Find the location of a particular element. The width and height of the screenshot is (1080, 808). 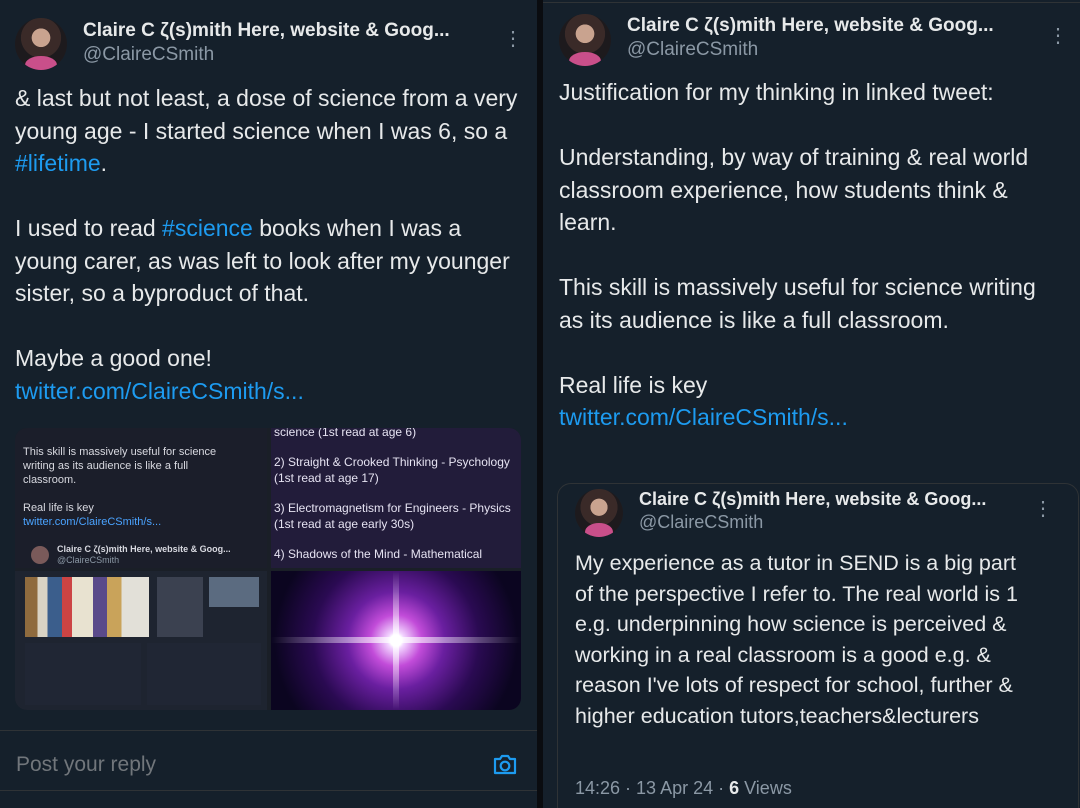

media-2-line-0: science (1st read at age 6) is located at coordinates (345, 433).